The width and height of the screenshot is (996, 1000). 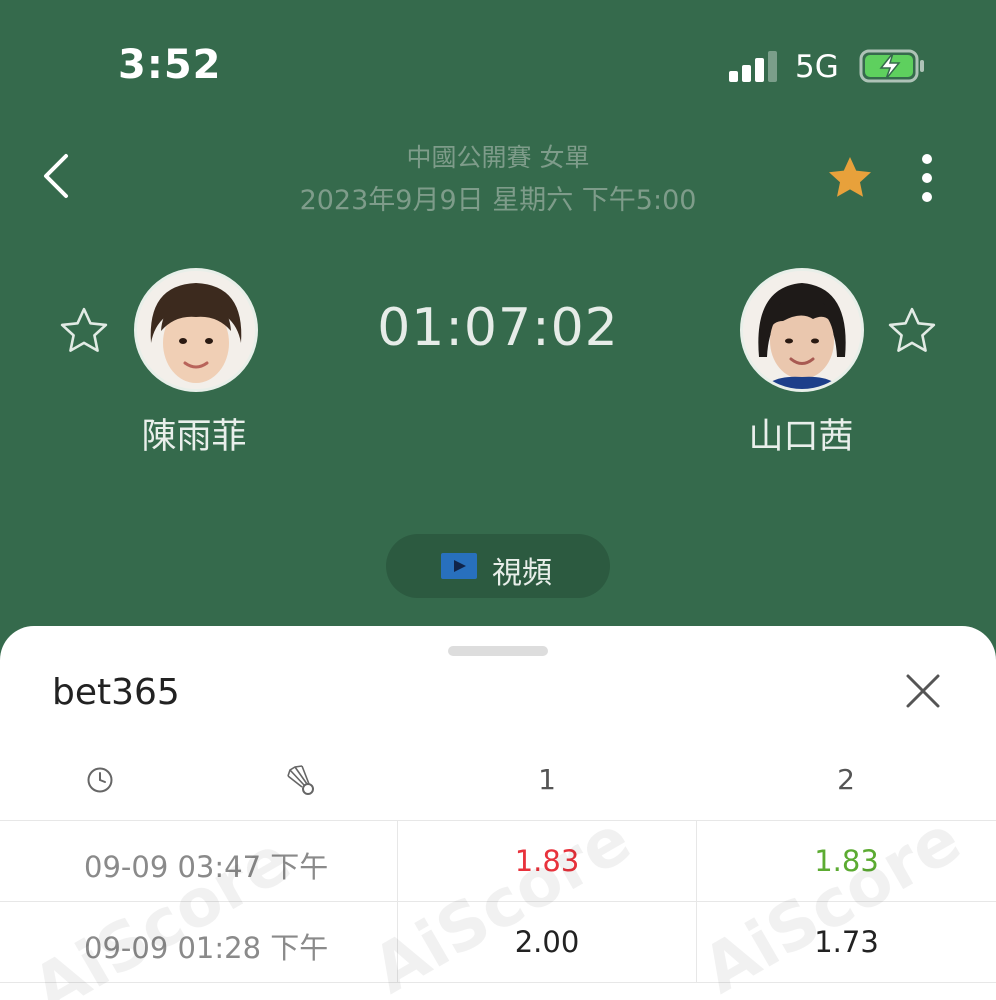 What do you see at coordinates (58, 176) in the screenshot?
I see `back-arrow-icon` at bounding box center [58, 176].